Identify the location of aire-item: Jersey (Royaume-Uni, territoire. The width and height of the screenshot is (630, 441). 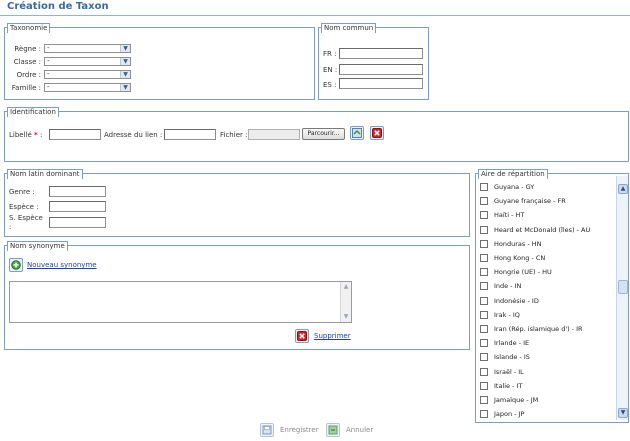
(547, 421).